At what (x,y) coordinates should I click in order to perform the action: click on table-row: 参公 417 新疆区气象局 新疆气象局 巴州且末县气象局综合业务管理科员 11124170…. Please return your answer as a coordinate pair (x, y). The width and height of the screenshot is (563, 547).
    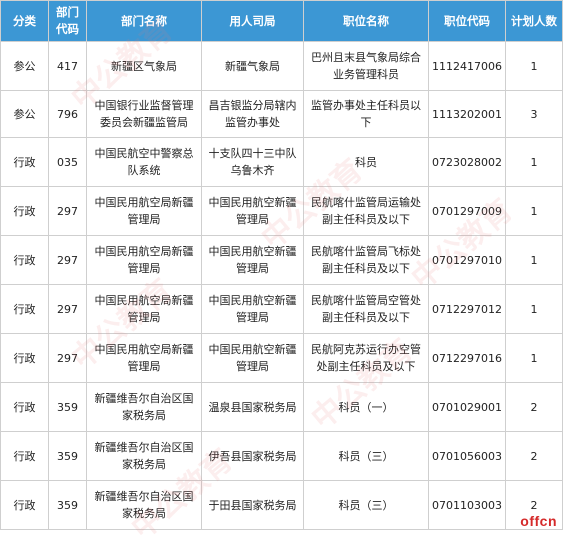
    Looking at the image, I should click on (281, 66).